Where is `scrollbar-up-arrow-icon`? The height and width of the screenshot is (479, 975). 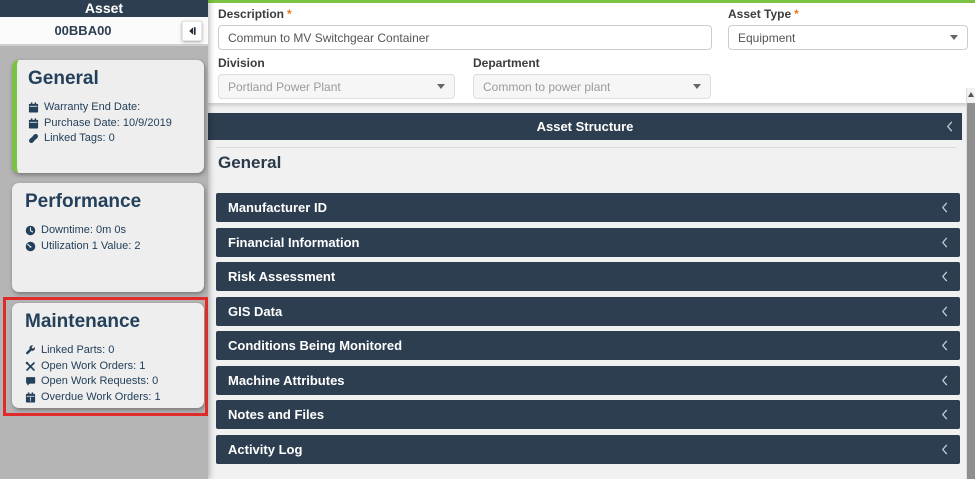
scrollbar-up-arrow-icon is located at coordinates (971, 94).